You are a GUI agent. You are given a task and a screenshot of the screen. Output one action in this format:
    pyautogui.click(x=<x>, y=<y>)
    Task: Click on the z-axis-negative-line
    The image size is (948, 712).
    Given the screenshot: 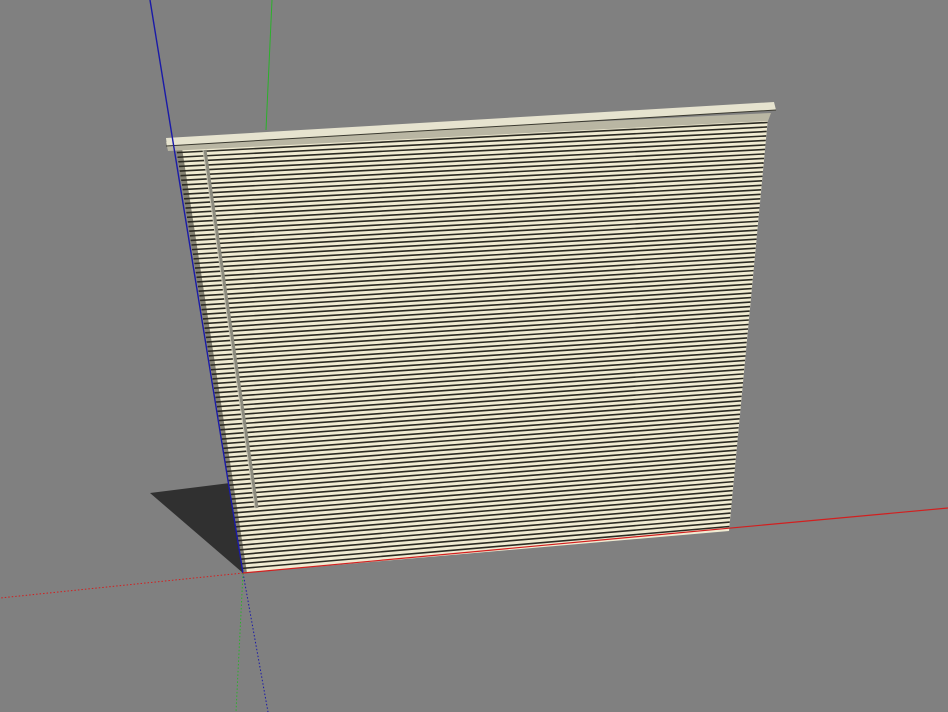 What is the action you would take?
    pyautogui.click(x=255, y=642)
    